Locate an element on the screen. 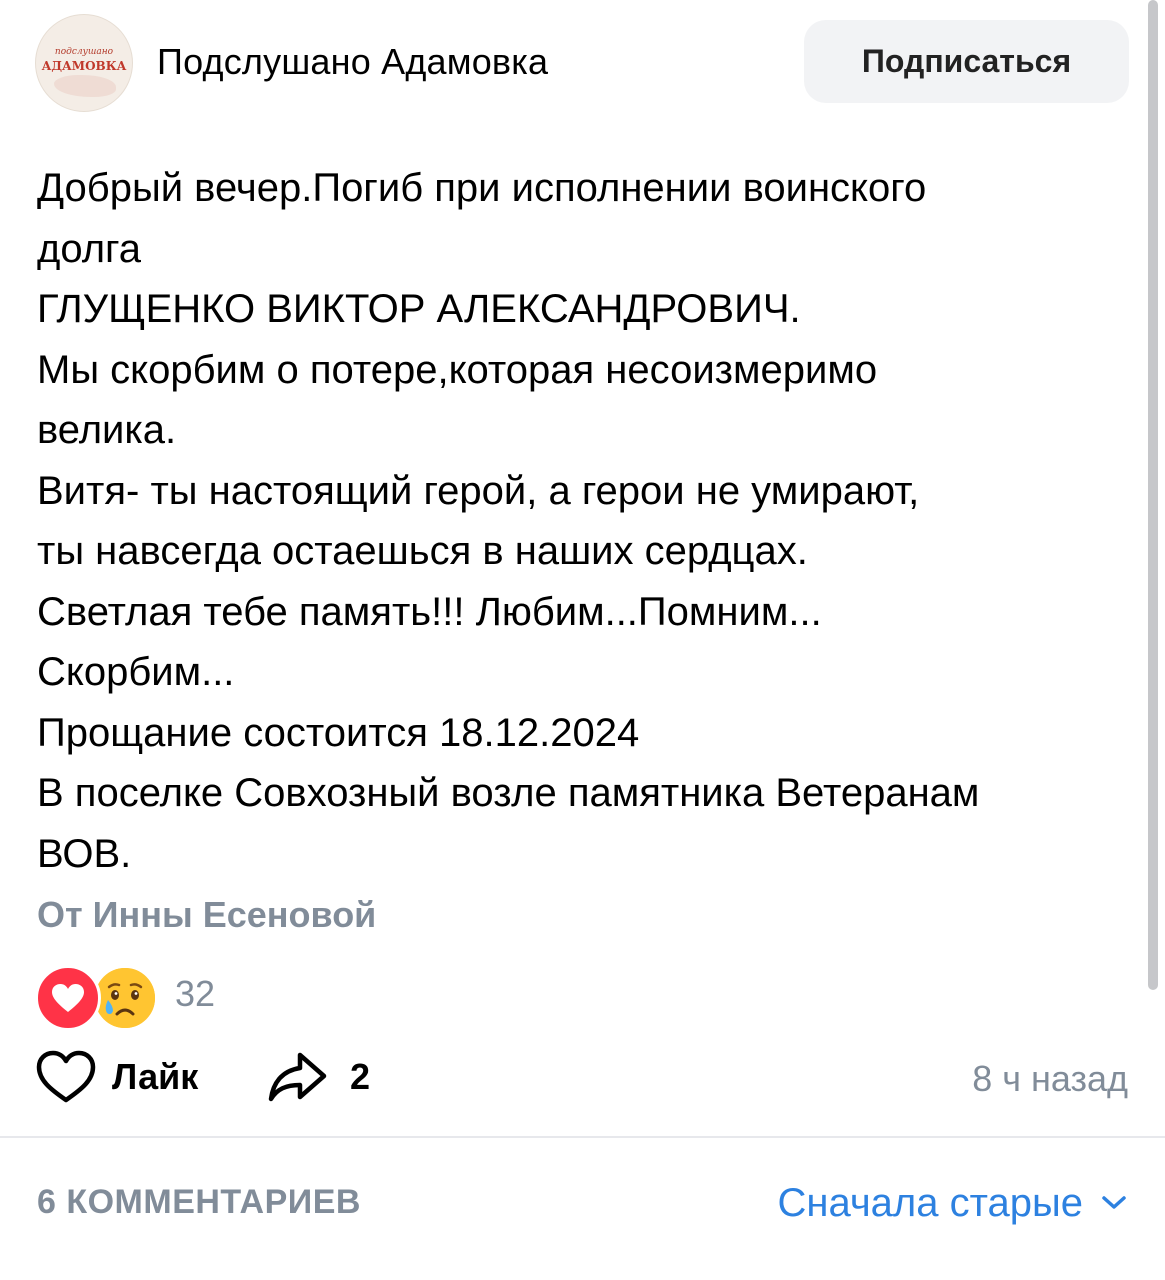 This screenshot has height=1280, width=1165. heart-outline-icon is located at coordinates (66, 1077).